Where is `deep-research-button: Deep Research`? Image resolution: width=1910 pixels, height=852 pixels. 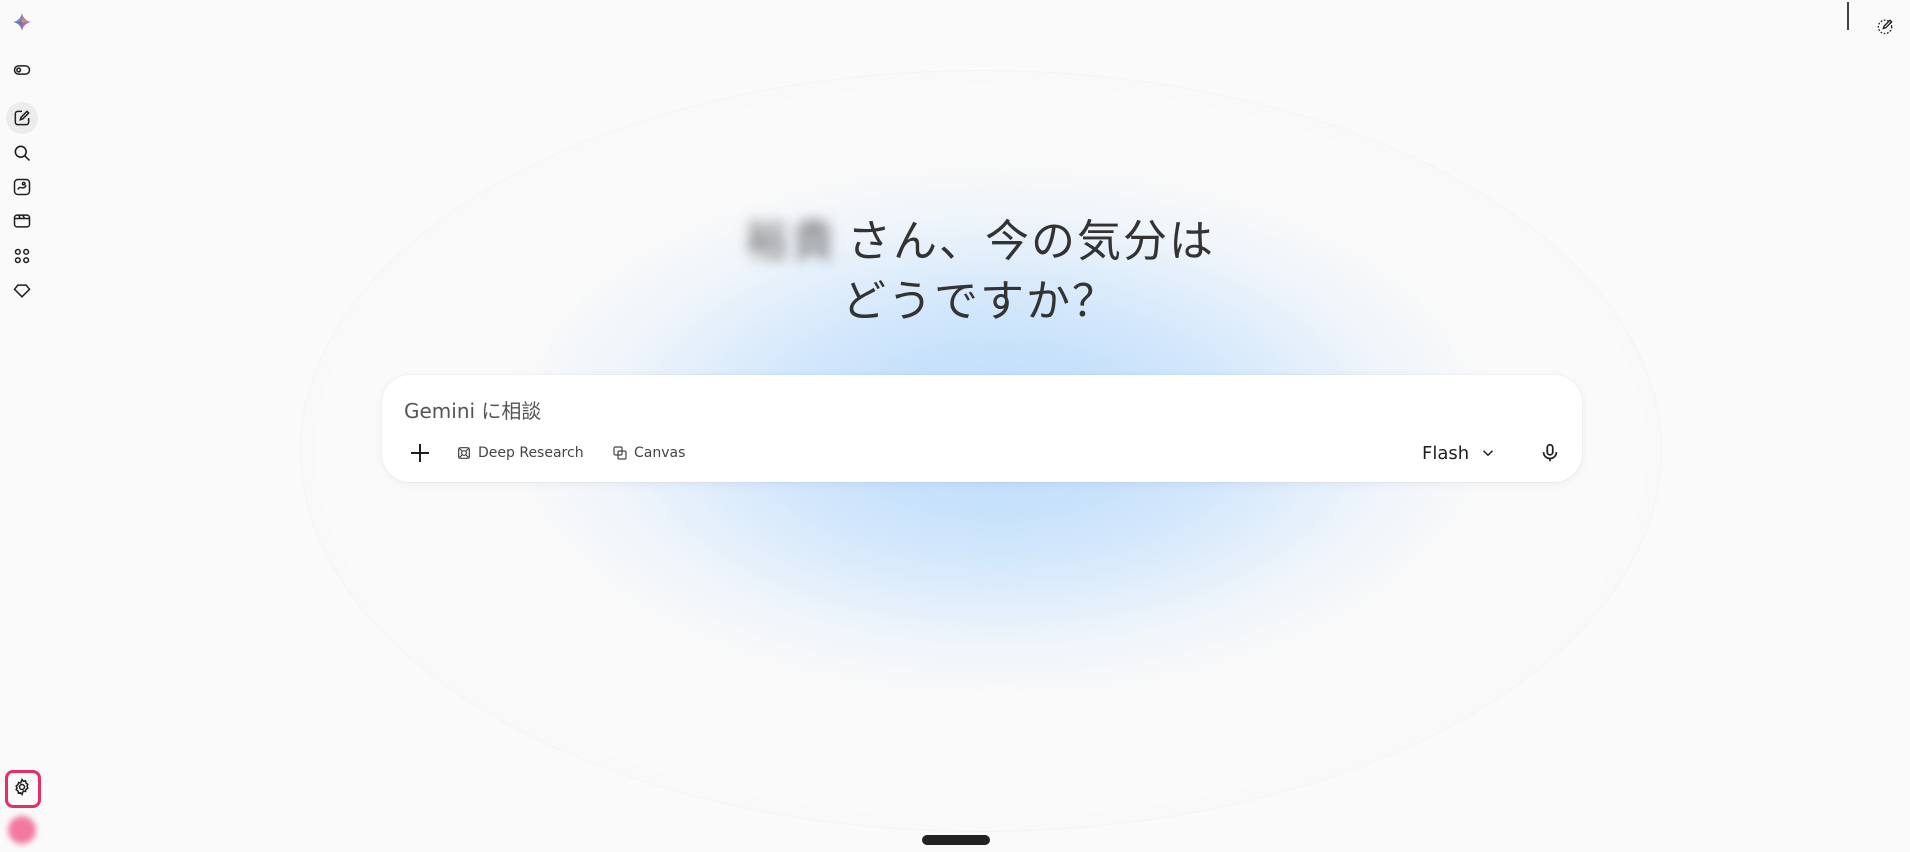
deep-research-button: Deep Research is located at coordinates (520, 453).